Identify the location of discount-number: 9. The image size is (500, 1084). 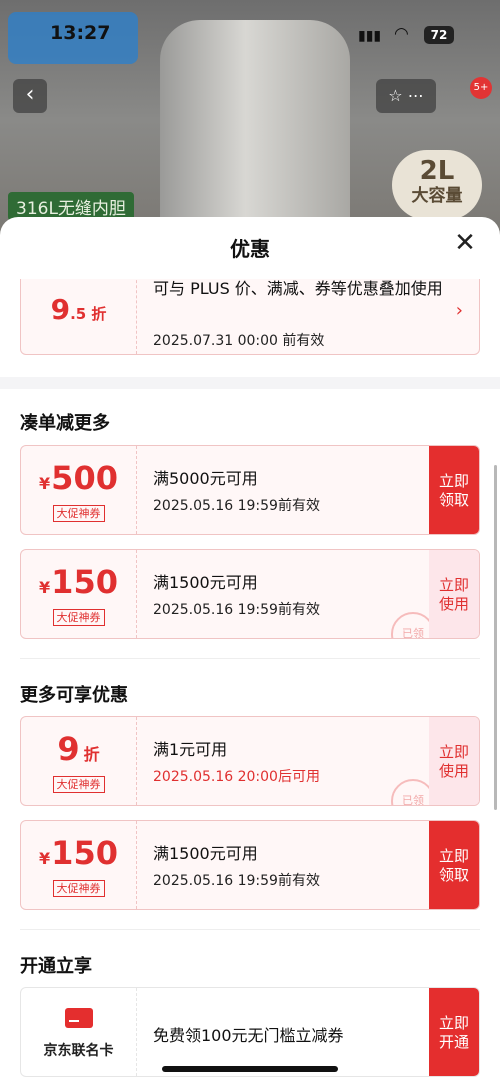
(60, 309).